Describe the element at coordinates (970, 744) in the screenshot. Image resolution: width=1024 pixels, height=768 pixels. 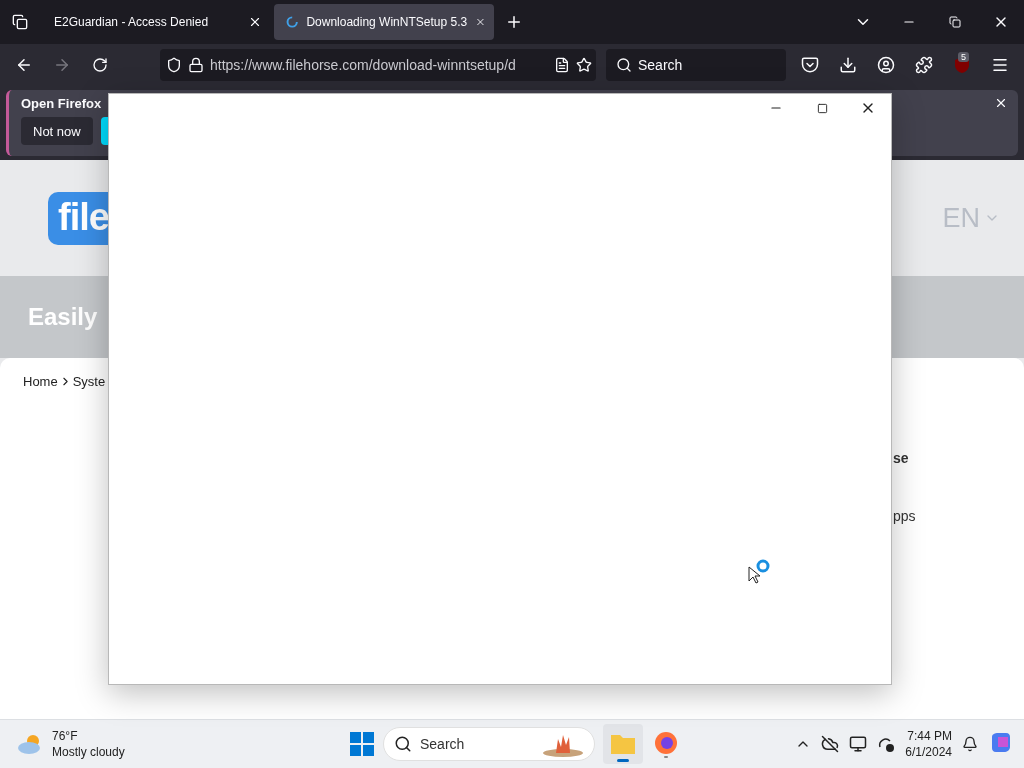
I see `bell-icon` at that location.